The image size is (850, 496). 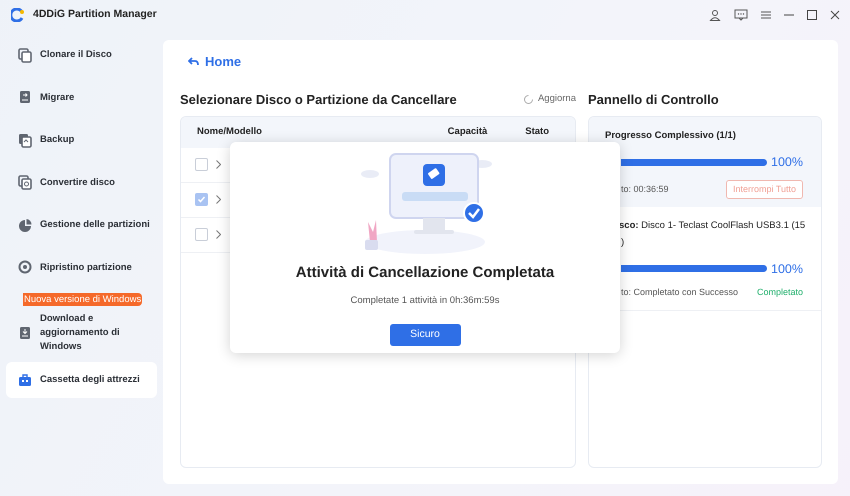 I want to click on sidebar-item: Download e aggiornamento di Windows, so click(x=81, y=333).